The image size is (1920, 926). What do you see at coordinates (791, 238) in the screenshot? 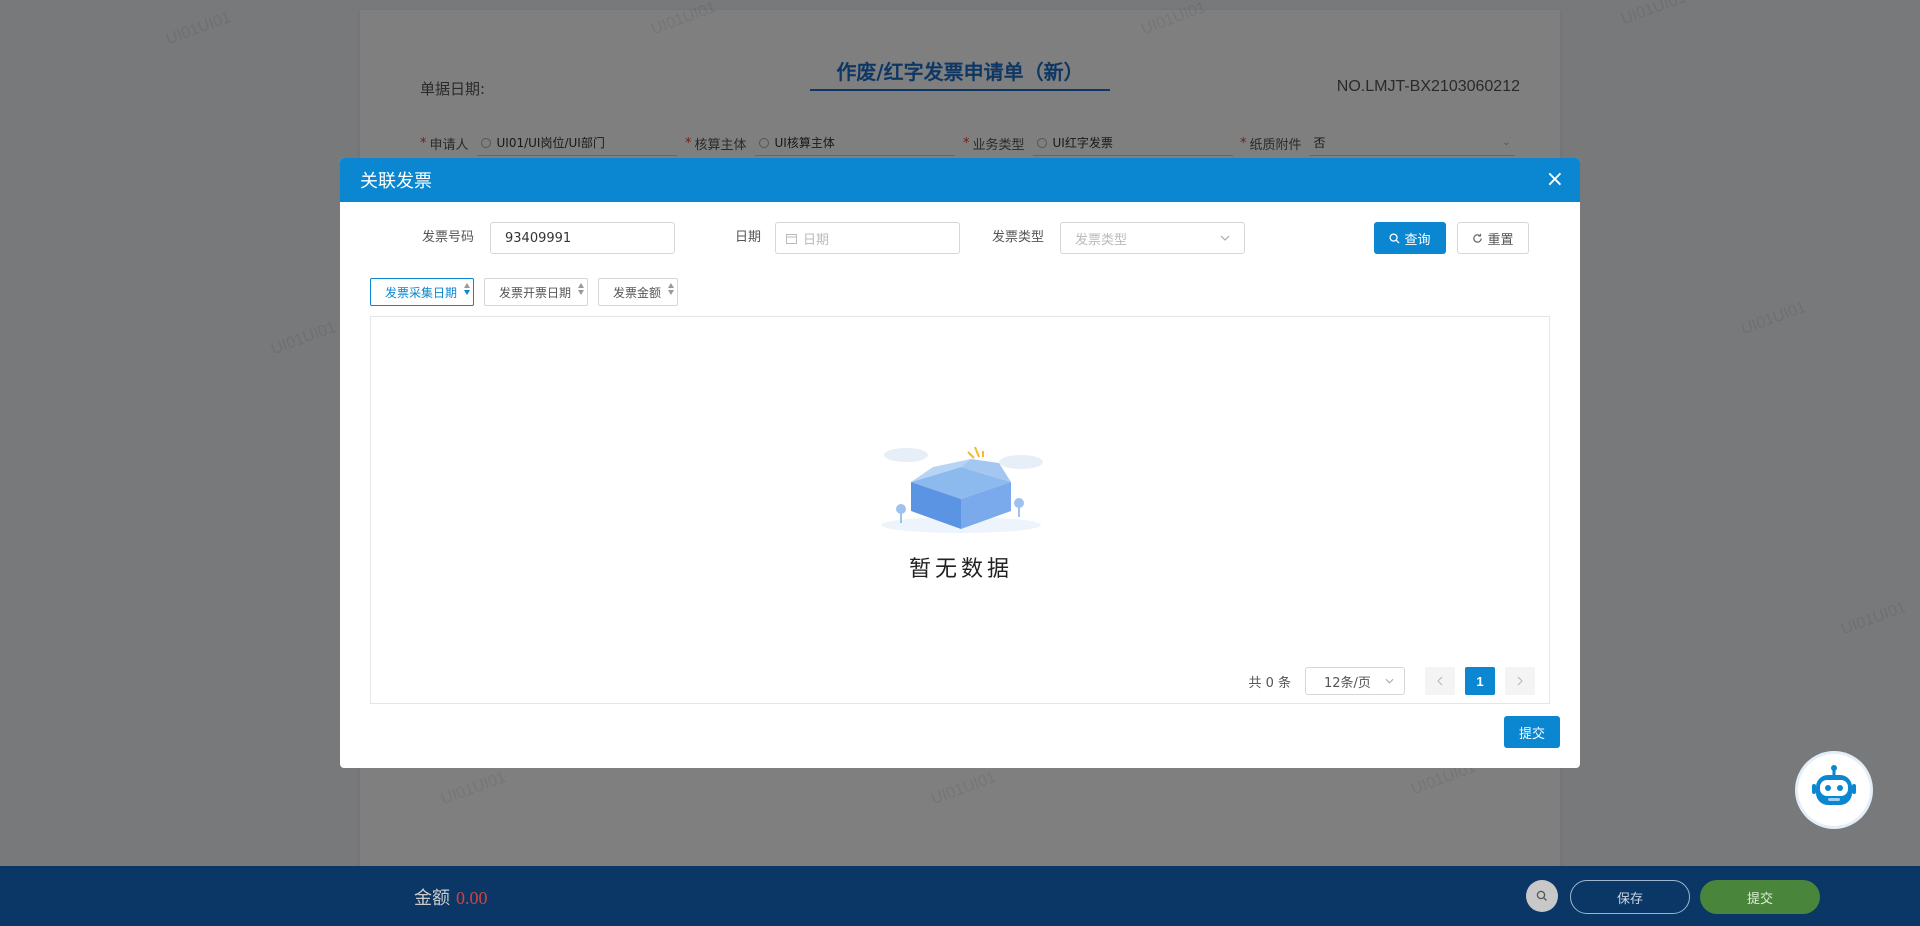
I see `calendar-icon` at bounding box center [791, 238].